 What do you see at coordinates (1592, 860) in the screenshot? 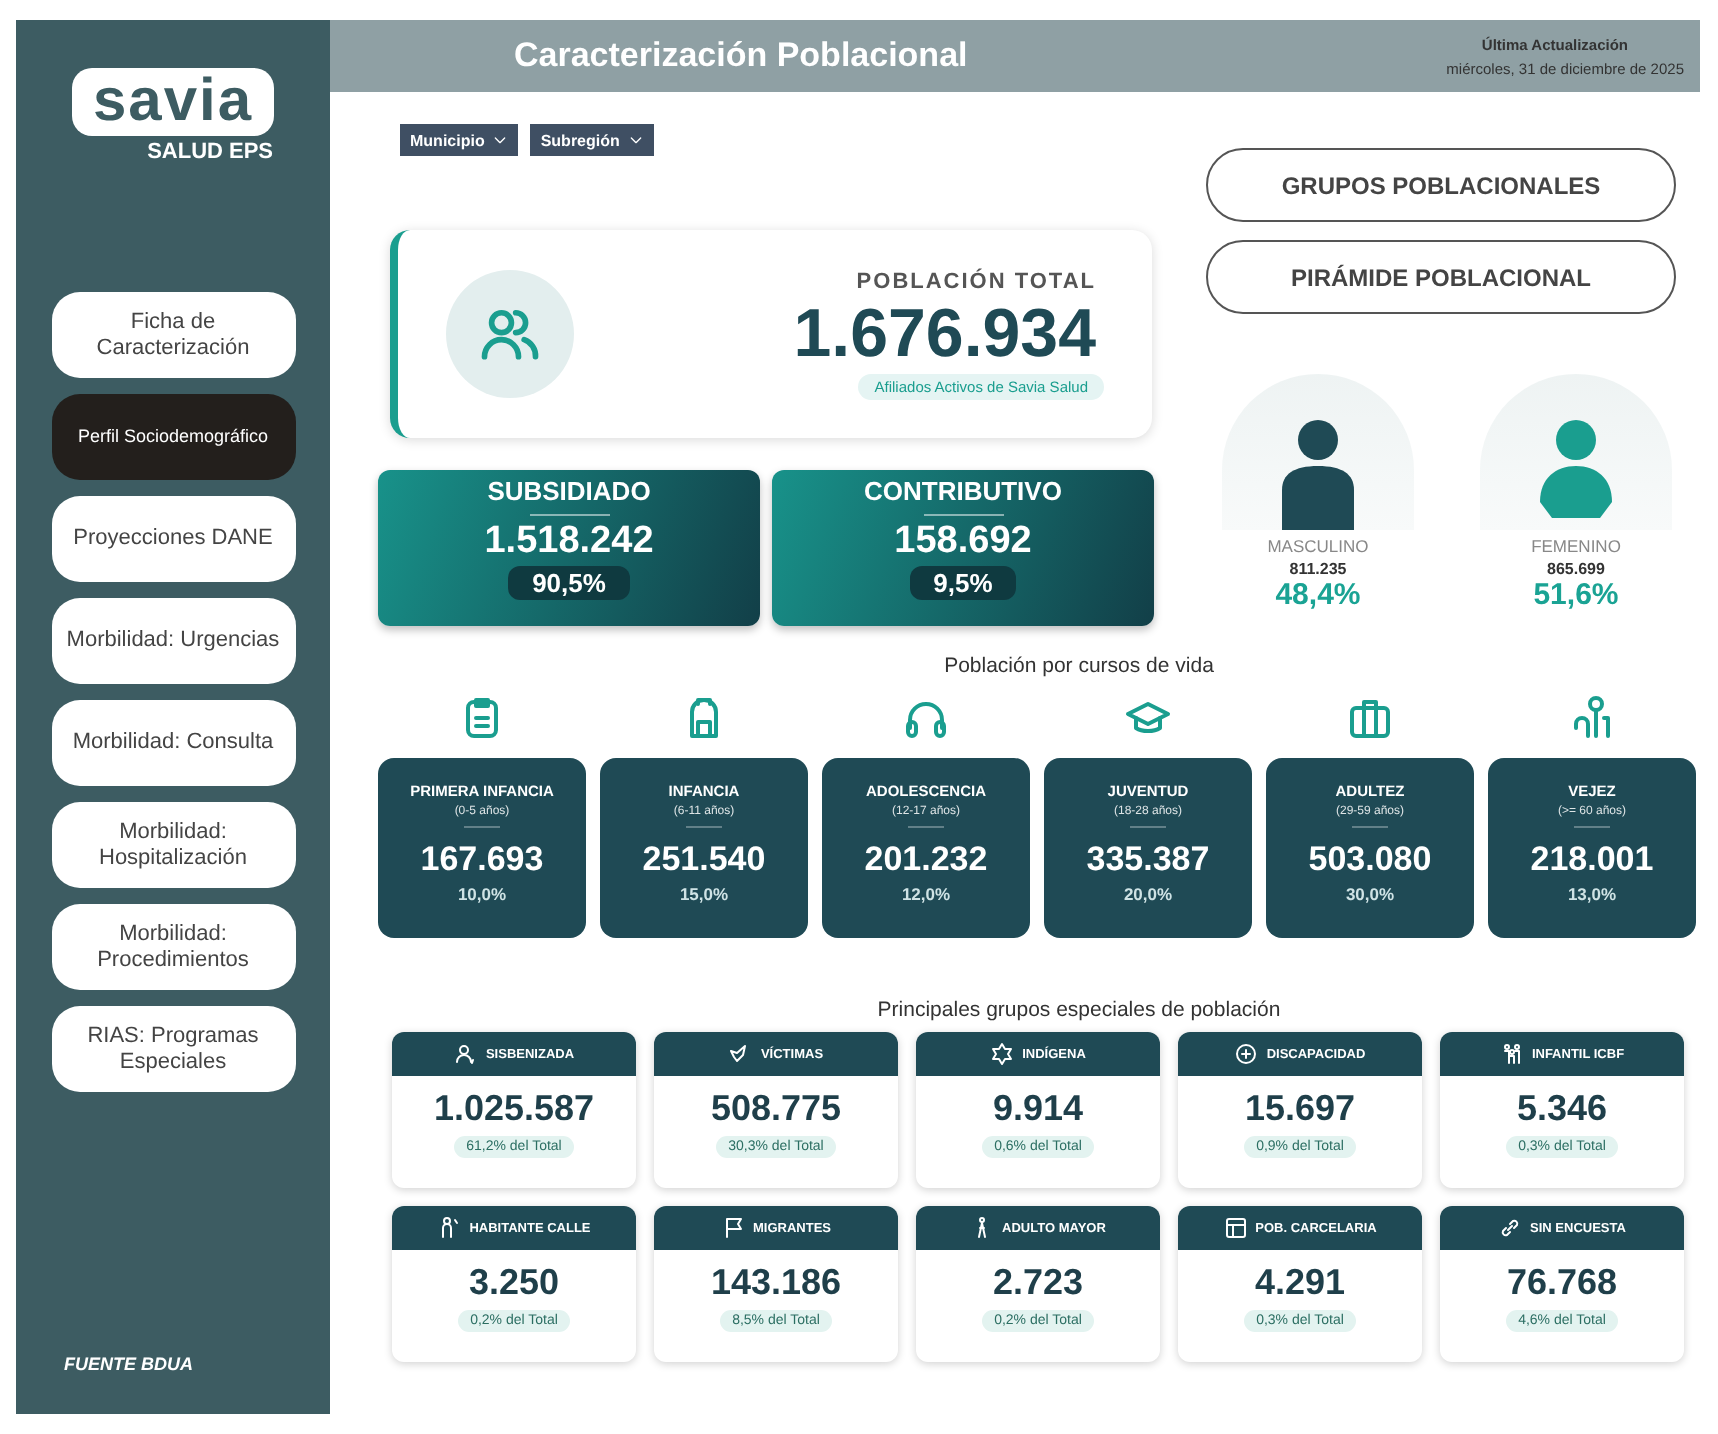
I see `stage-value: 218.001` at bounding box center [1592, 860].